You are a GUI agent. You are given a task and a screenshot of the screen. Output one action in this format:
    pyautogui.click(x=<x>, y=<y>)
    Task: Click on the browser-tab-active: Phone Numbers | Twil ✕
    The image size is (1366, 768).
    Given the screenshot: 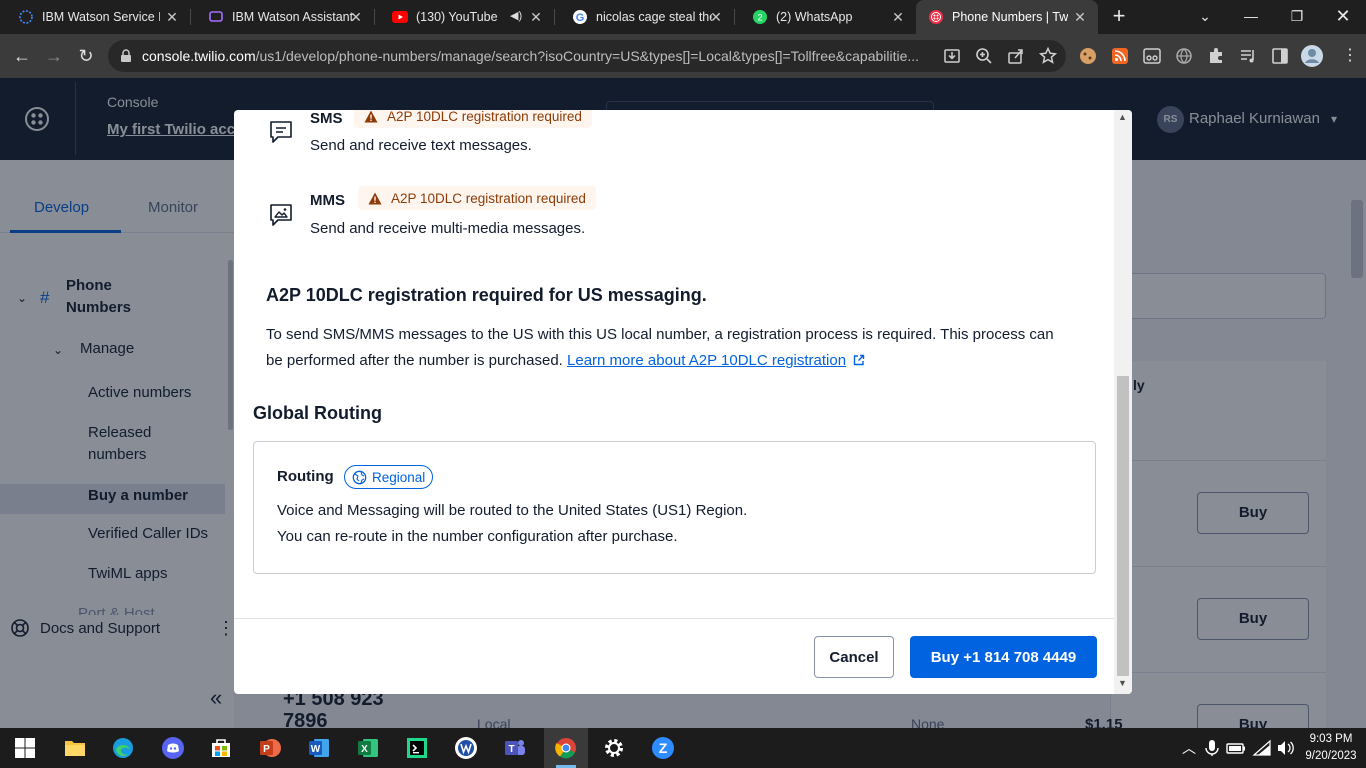 What is the action you would take?
    pyautogui.click(x=1007, y=17)
    